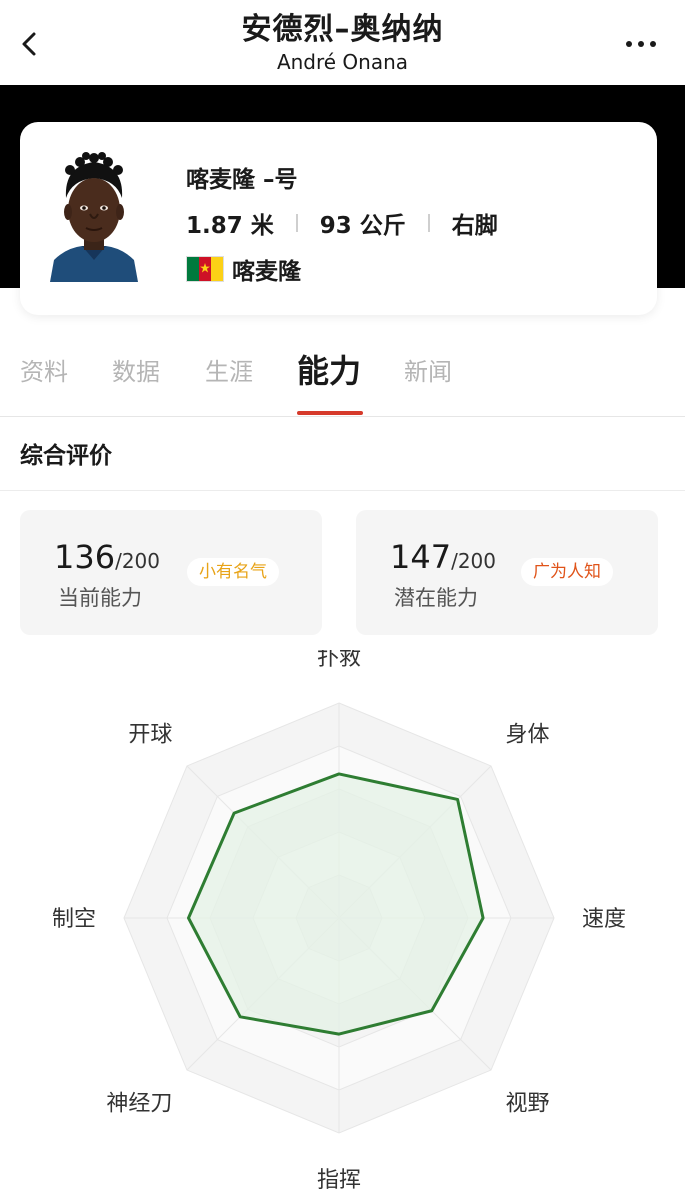 The image size is (685, 1204). What do you see at coordinates (330, 413) in the screenshot?
I see `active-tab-indicator` at bounding box center [330, 413].